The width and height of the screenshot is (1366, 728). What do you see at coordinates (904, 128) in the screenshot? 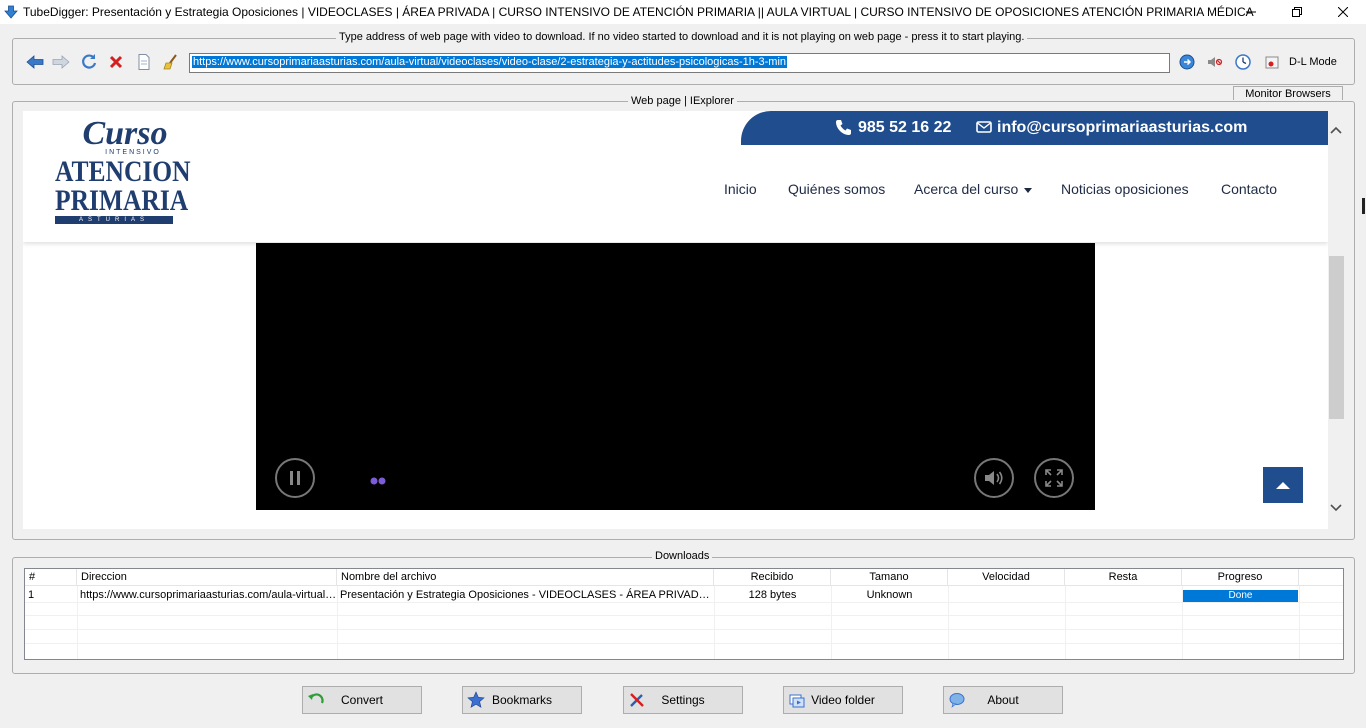
I see `phone-number: 985 52 16 22` at bounding box center [904, 128].